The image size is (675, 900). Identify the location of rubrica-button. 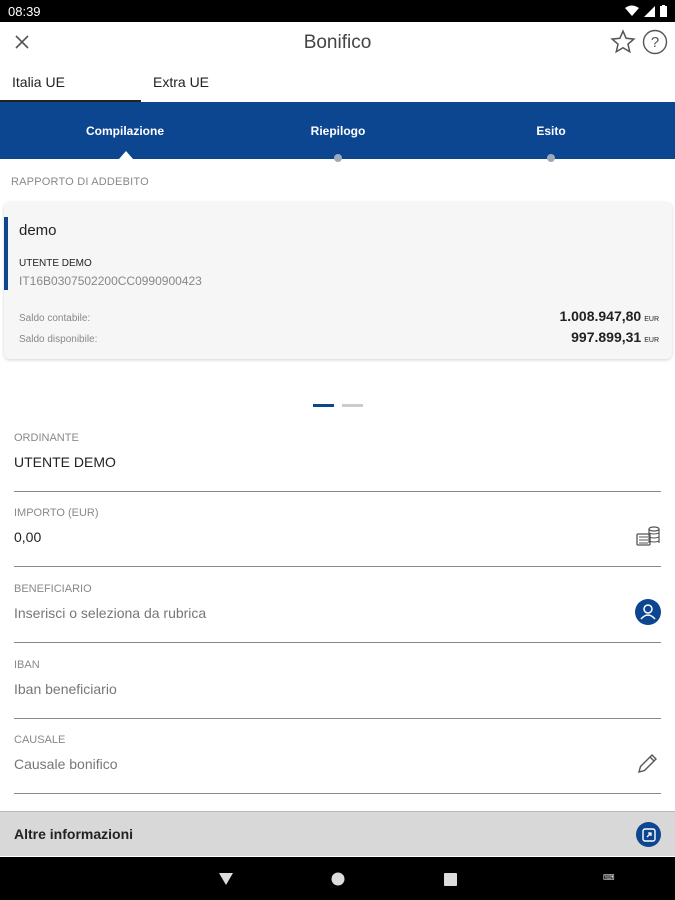
(648, 612).